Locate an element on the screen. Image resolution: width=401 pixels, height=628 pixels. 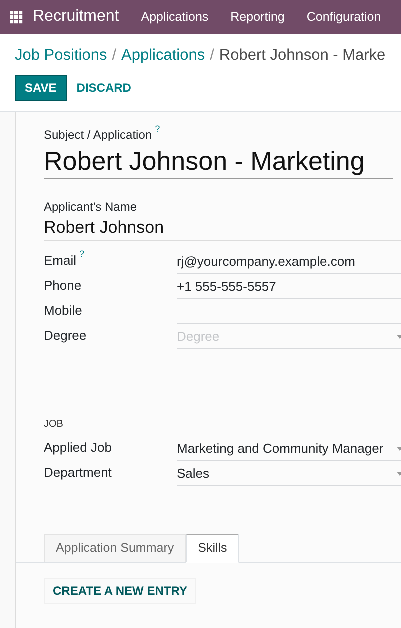
field-label: Applicant's Name is located at coordinates (91, 207).